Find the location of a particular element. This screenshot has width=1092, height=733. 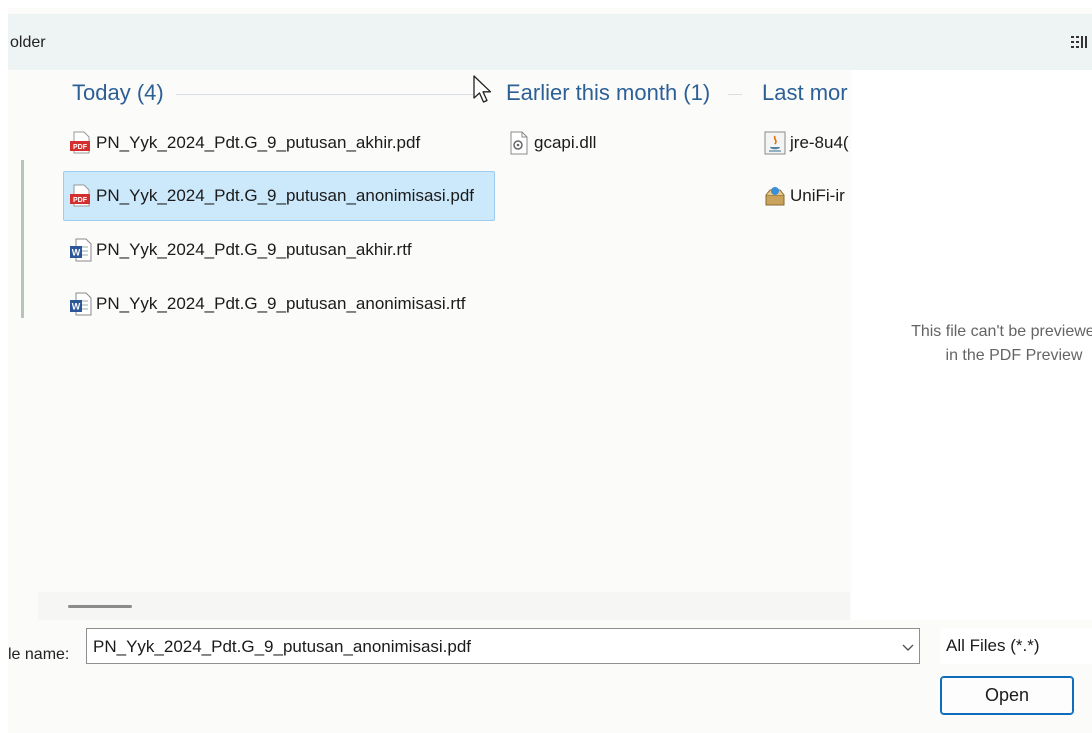

dll-icon is located at coordinates (519, 143).